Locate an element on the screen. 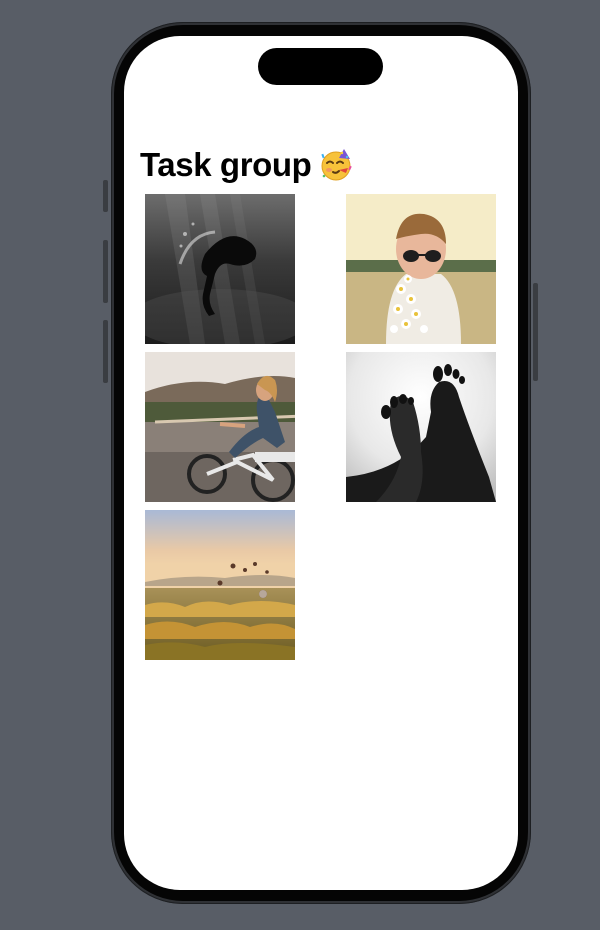 This screenshot has height=930, width=600. hot-air-balloons-valley-icon is located at coordinates (220, 585).